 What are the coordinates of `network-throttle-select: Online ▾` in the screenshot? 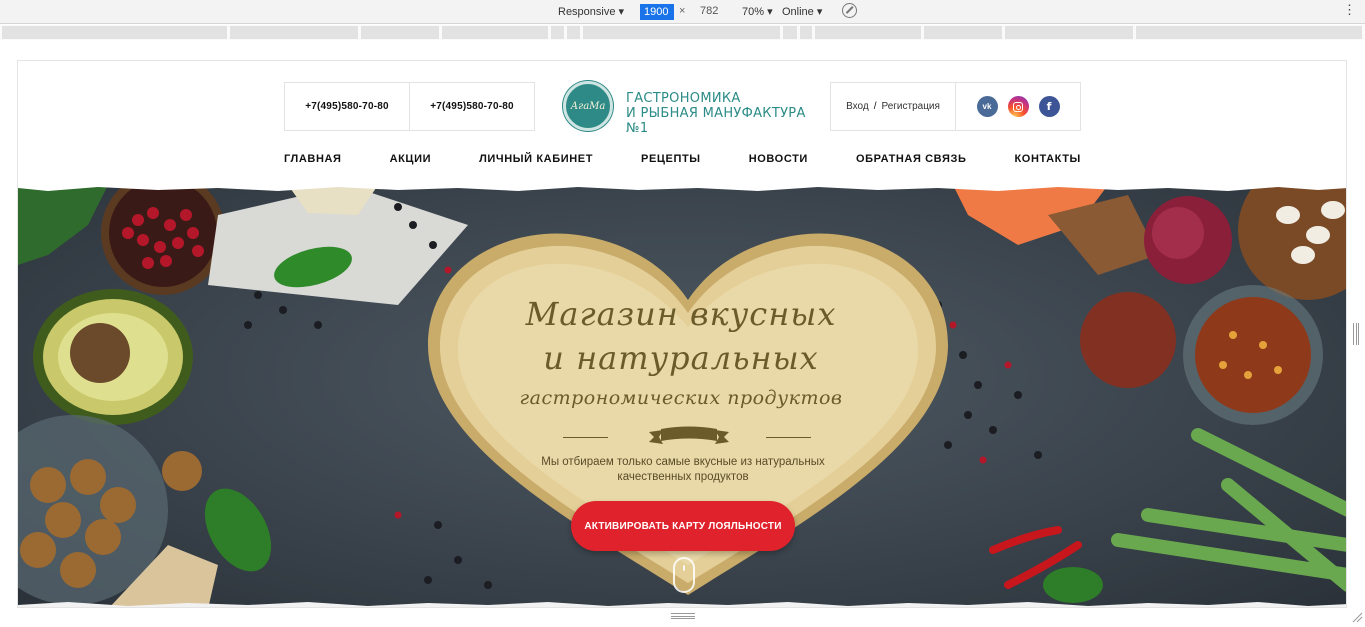 It's located at (802, 11).